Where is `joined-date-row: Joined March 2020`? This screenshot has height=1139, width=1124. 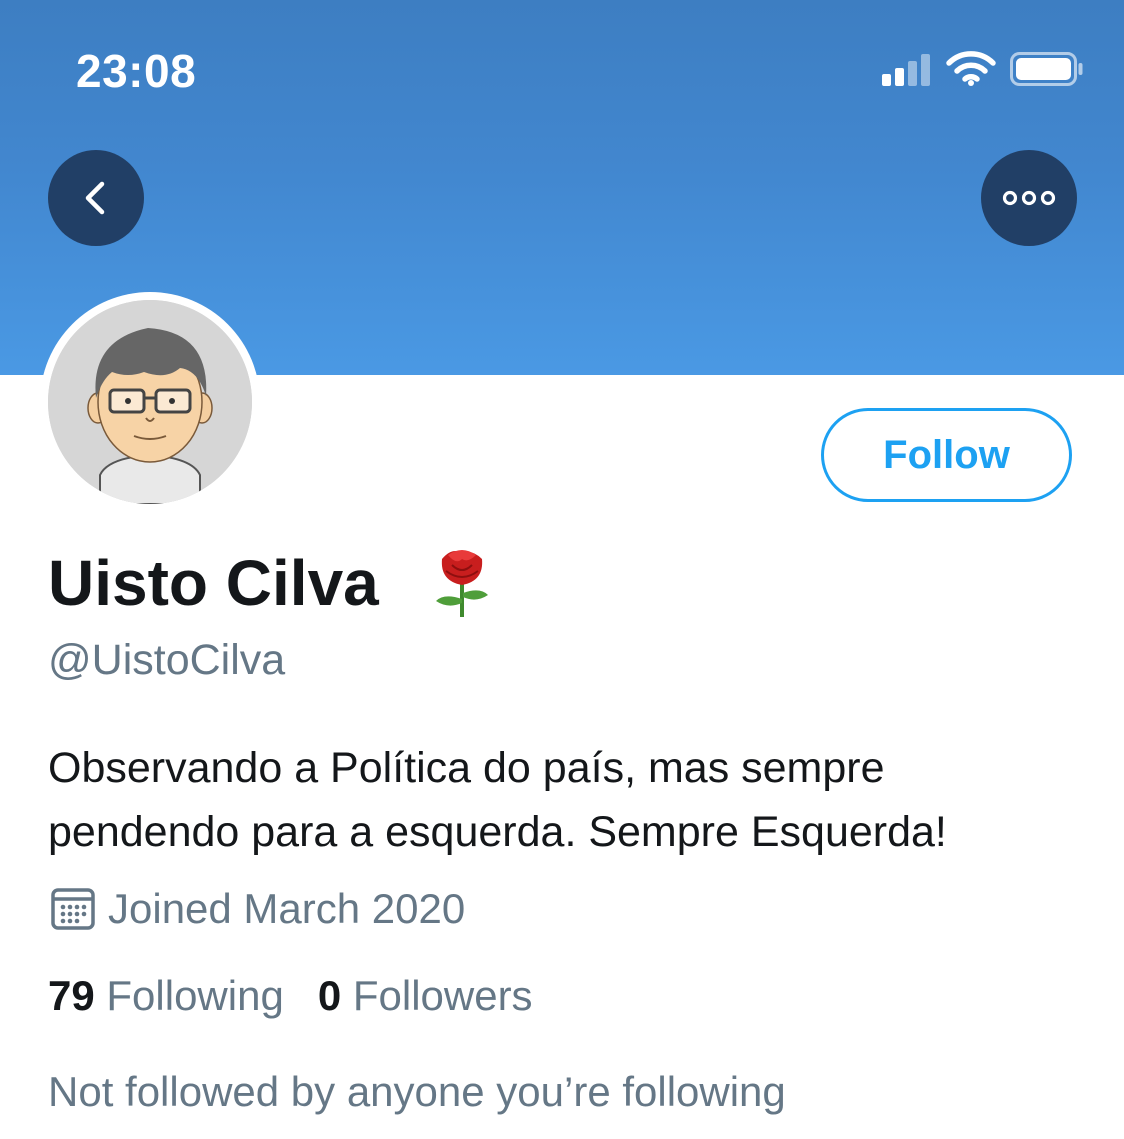
joined-date-row: Joined March 2020 is located at coordinates (257, 909).